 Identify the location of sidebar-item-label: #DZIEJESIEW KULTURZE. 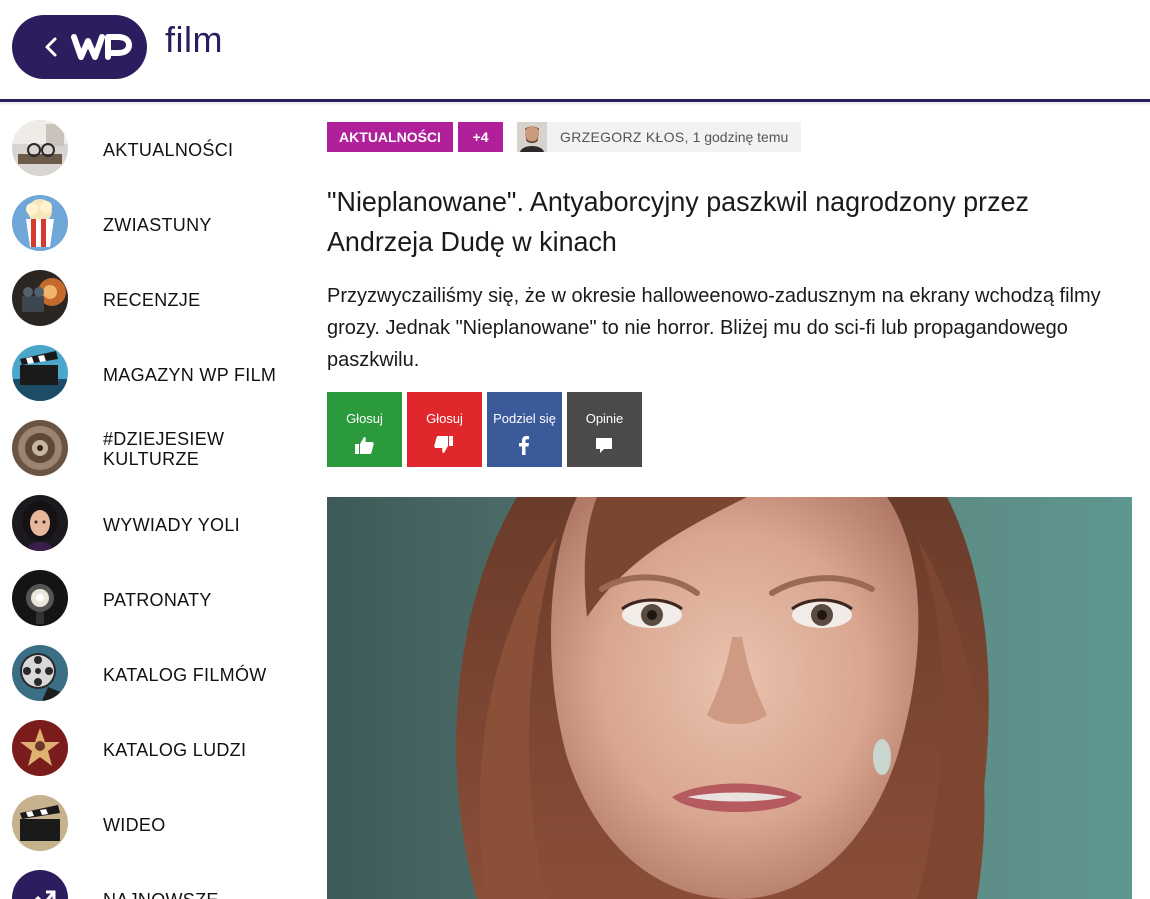
(163, 449).